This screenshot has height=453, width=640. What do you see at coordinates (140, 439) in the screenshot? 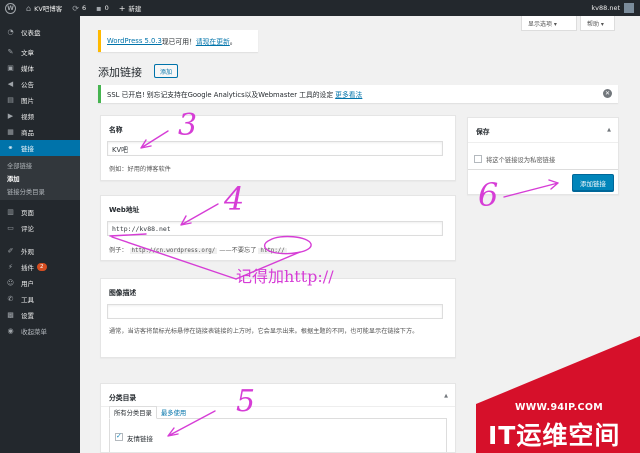
I see `category-item-label: 友情链接` at bounding box center [140, 439].